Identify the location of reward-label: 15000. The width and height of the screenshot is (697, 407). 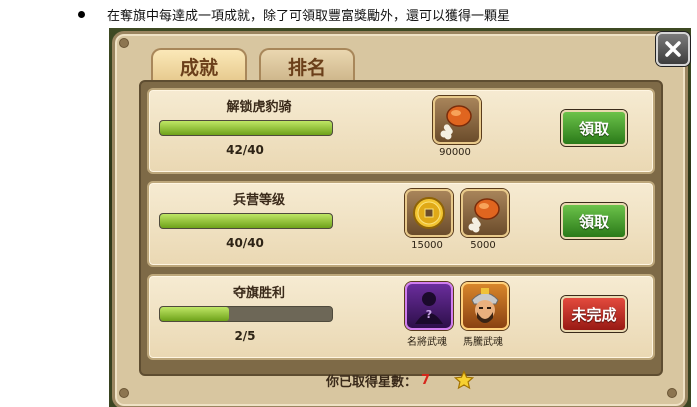
(427, 245).